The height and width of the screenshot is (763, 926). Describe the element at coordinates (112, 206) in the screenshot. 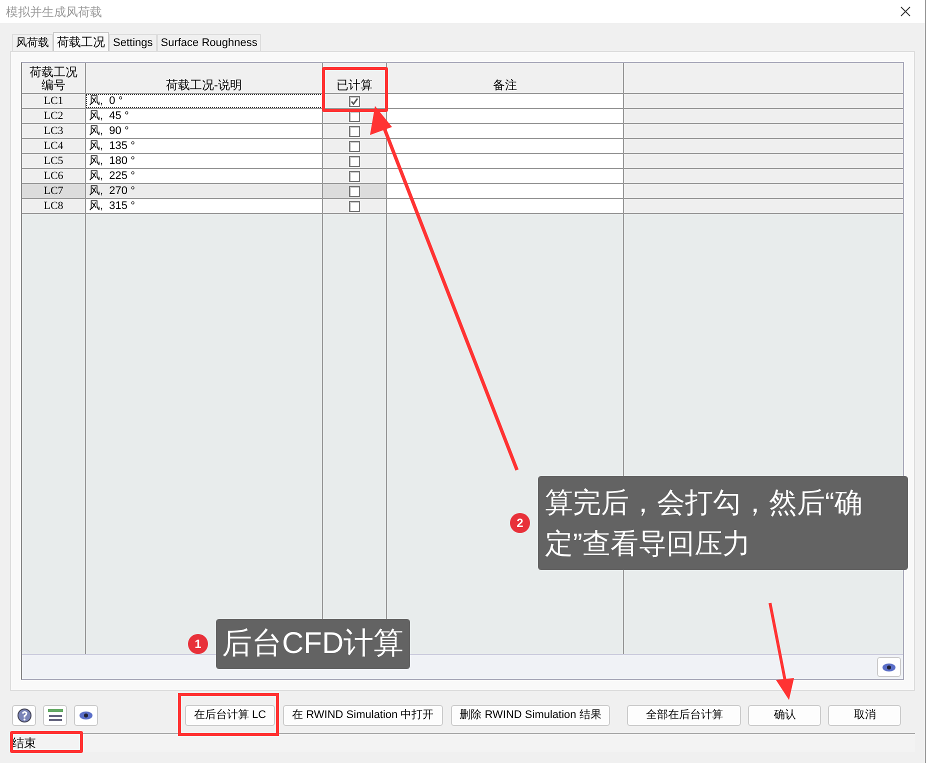

I see `table-cell: 风, 315 °` at that location.